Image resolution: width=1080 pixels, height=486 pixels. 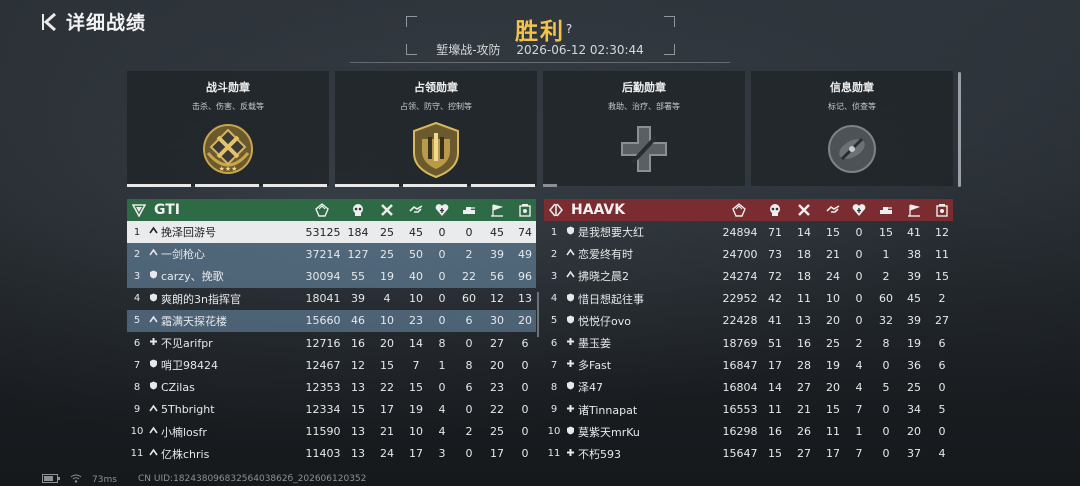 I want to click on stat-deaths: 11, so click(x=804, y=299).